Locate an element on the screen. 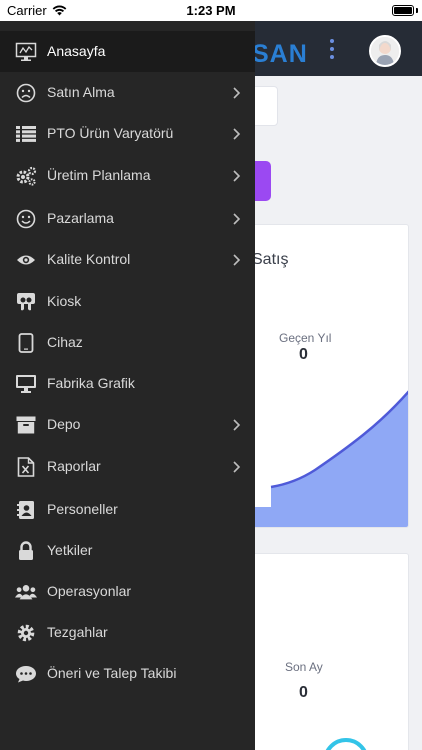 This screenshot has width=422, height=750. users-icon is located at coordinates (26, 592).